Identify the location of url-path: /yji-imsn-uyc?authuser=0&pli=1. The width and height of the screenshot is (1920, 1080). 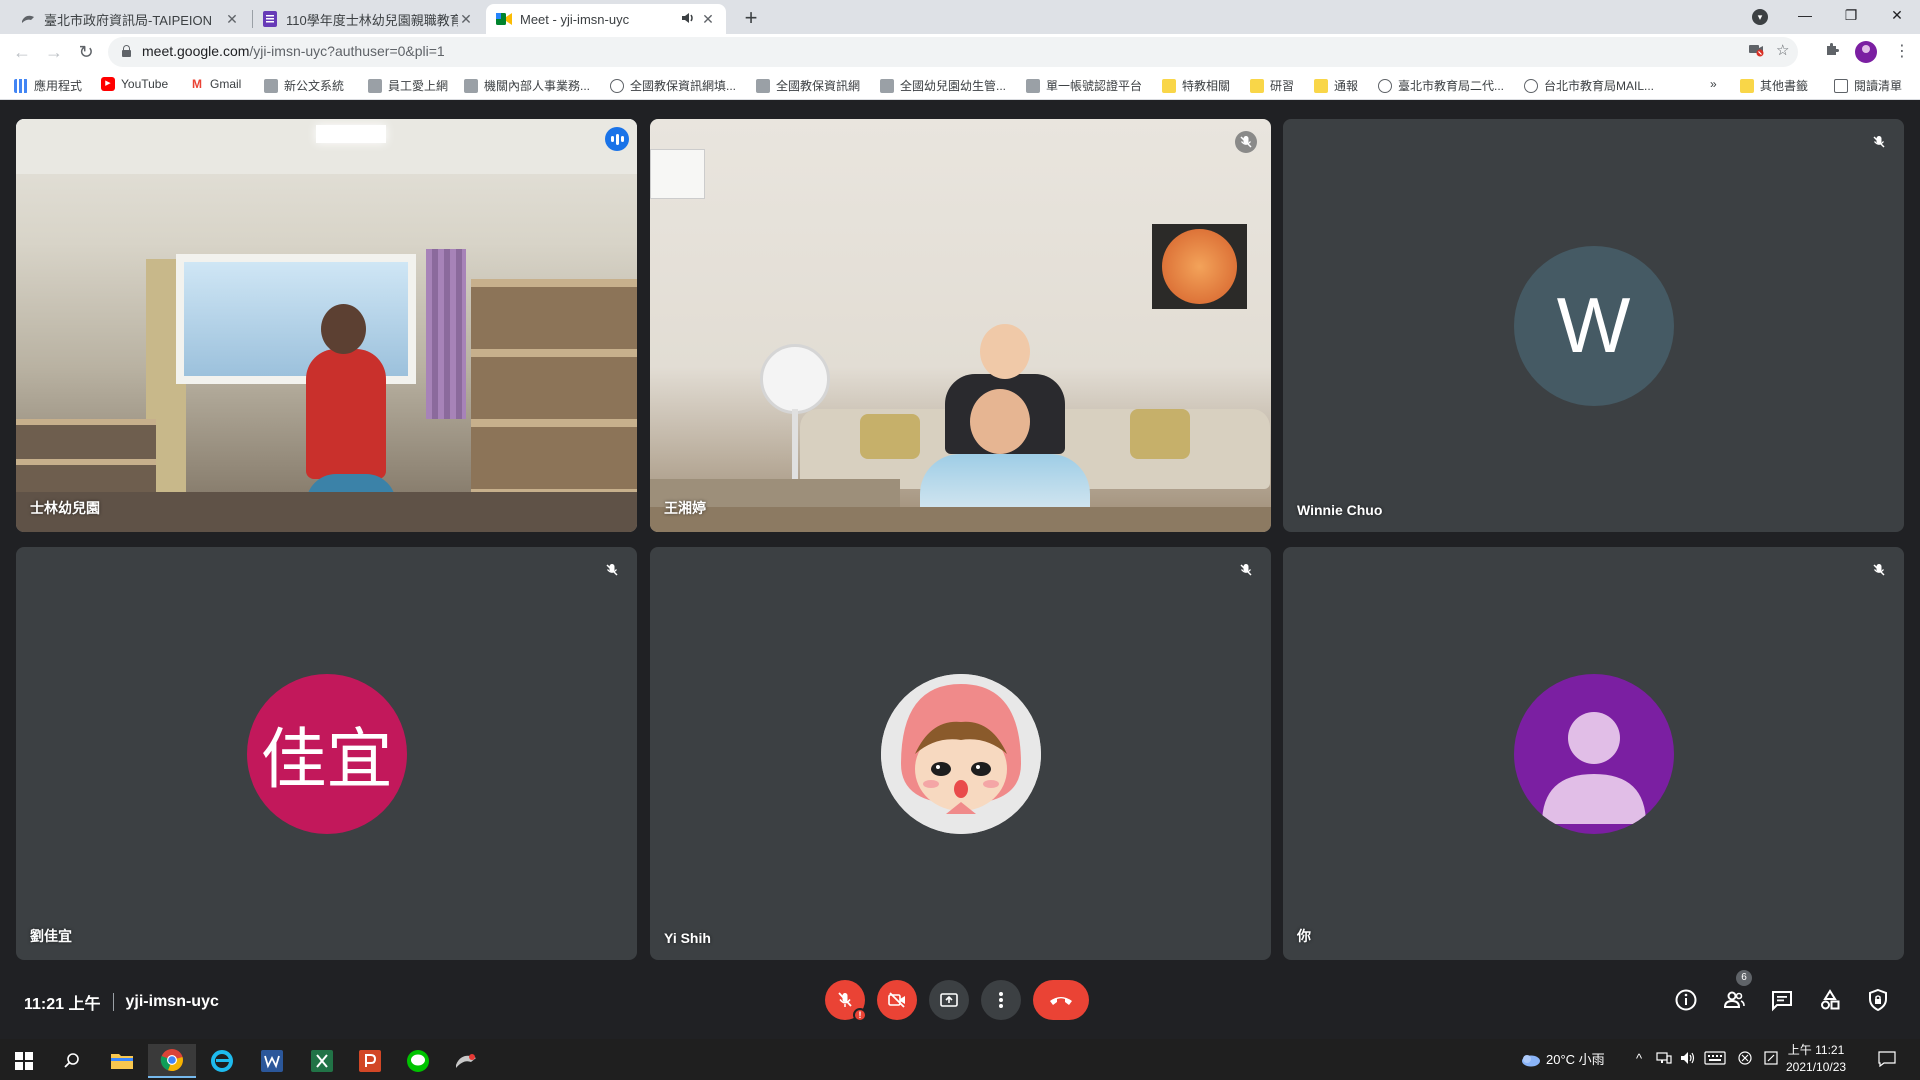
(347, 51).